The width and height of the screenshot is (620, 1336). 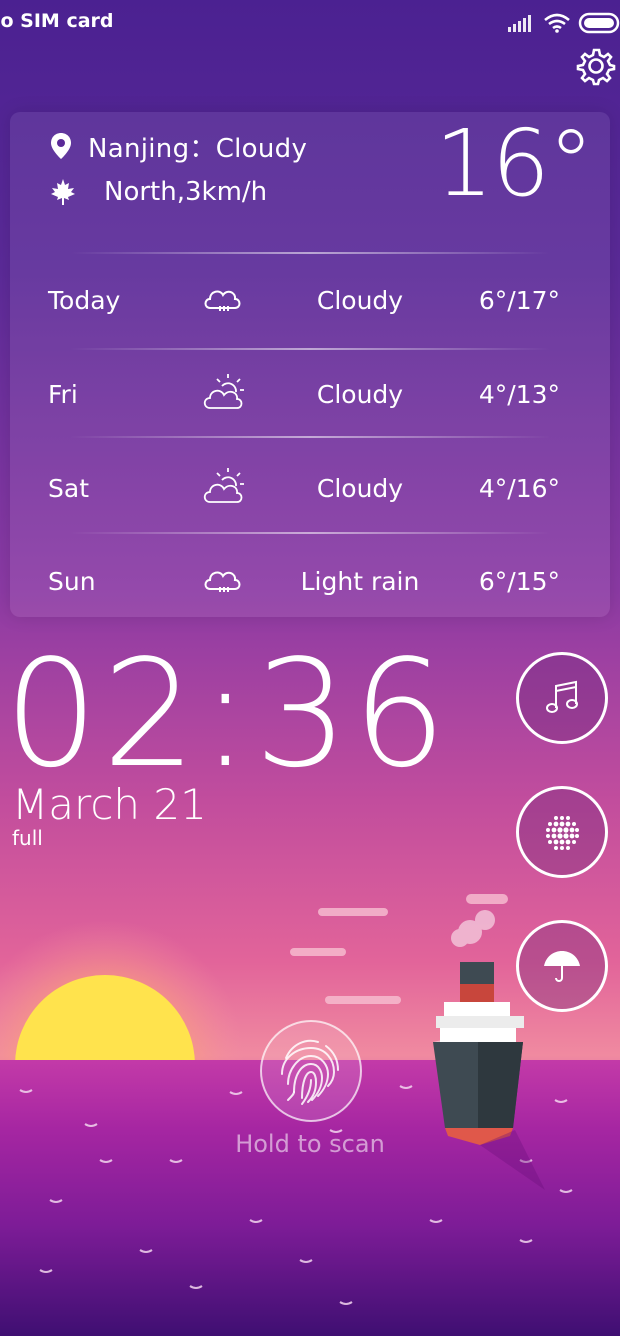 I want to click on status-bar: lo SIM card, so click(x=310, y=43).